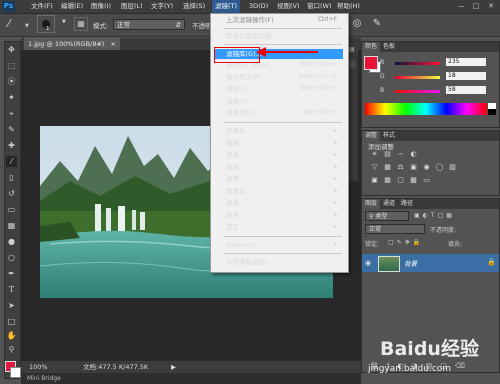 This screenshot has height=384, width=500. I want to click on history-brush-tool-icon: ↺, so click(11, 193).